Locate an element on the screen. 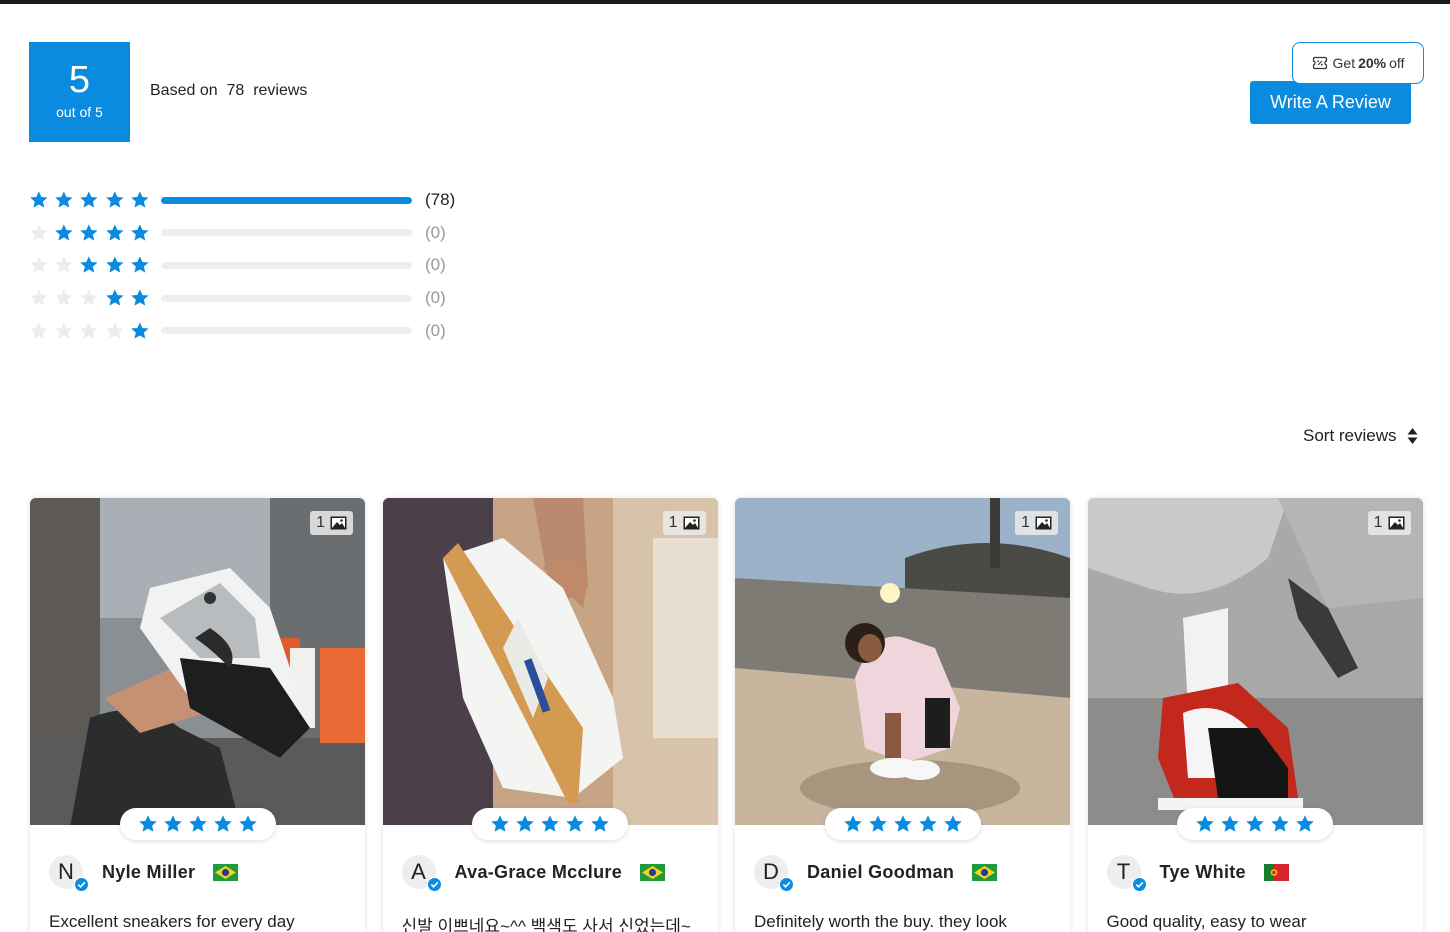 The height and width of the screenshot is (932, 1450). avatar-initial: T is located at coordinates (1123, 871).